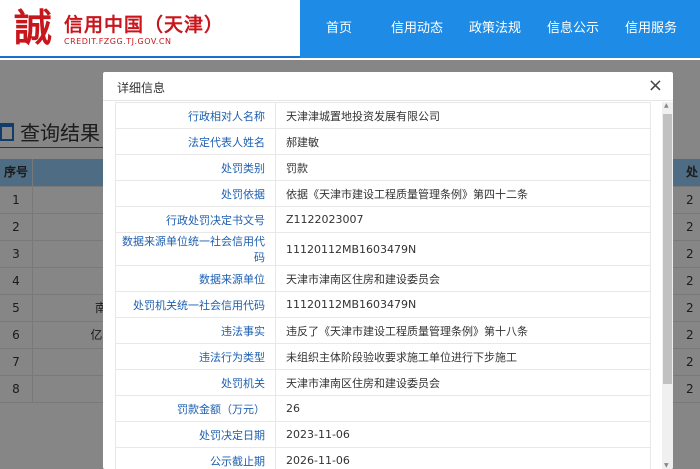  Describe the element at coordinates (195, 115) in the screenshot. I see `field-label: 行政相对人名称` at that location.